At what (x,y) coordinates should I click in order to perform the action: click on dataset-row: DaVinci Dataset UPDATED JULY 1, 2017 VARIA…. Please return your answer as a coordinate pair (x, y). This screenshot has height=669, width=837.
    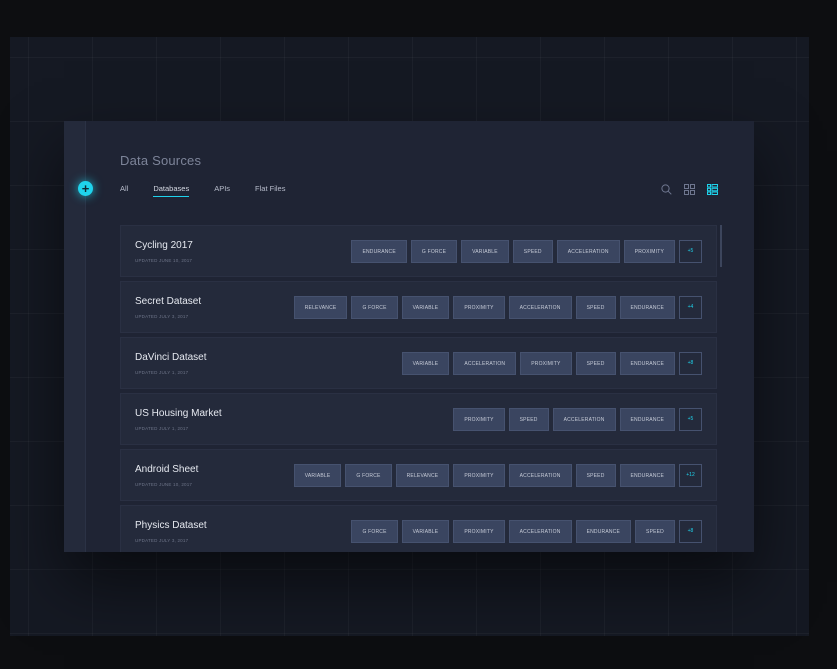
    Looking at the image, I should click on (418, 363).